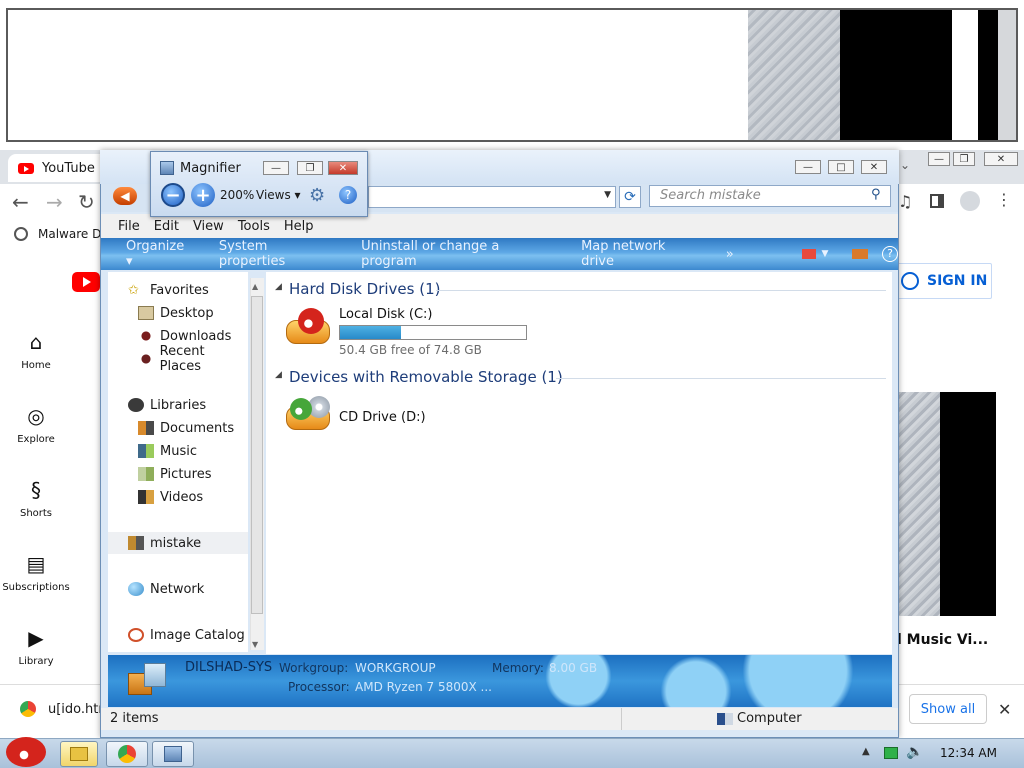  What do you see at coordinates (36, 572) in the screenshot?
I see `sidebar-item-subscriptions: ▤ Subscriptions` at bounding box center [36, 572].